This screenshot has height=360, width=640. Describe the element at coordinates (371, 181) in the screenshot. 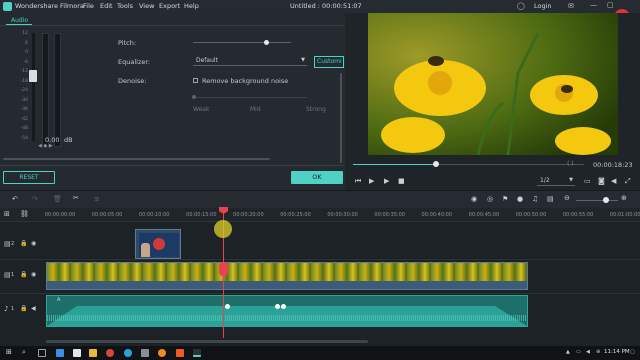

I see `play-from-start-icon: ▶` at that location.